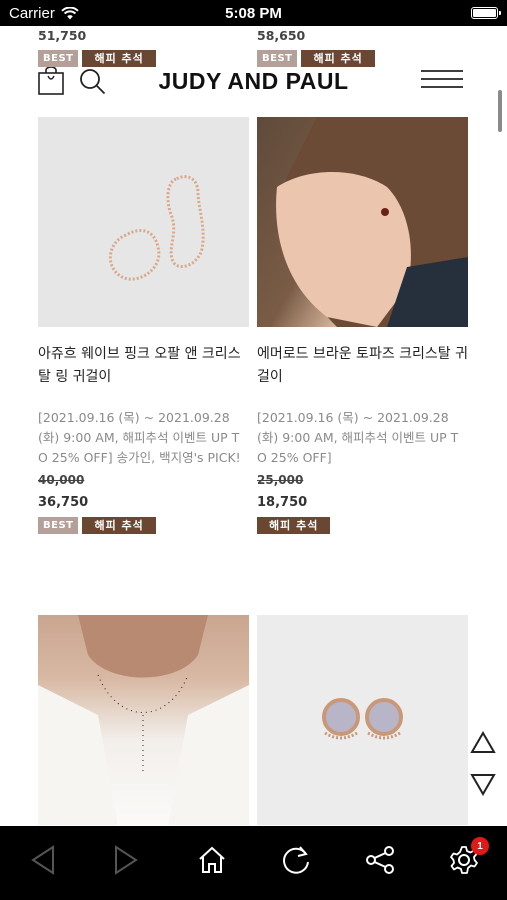 The image size is (507, 900). I want to click on forward-arrow-icon, so click(126, 860).